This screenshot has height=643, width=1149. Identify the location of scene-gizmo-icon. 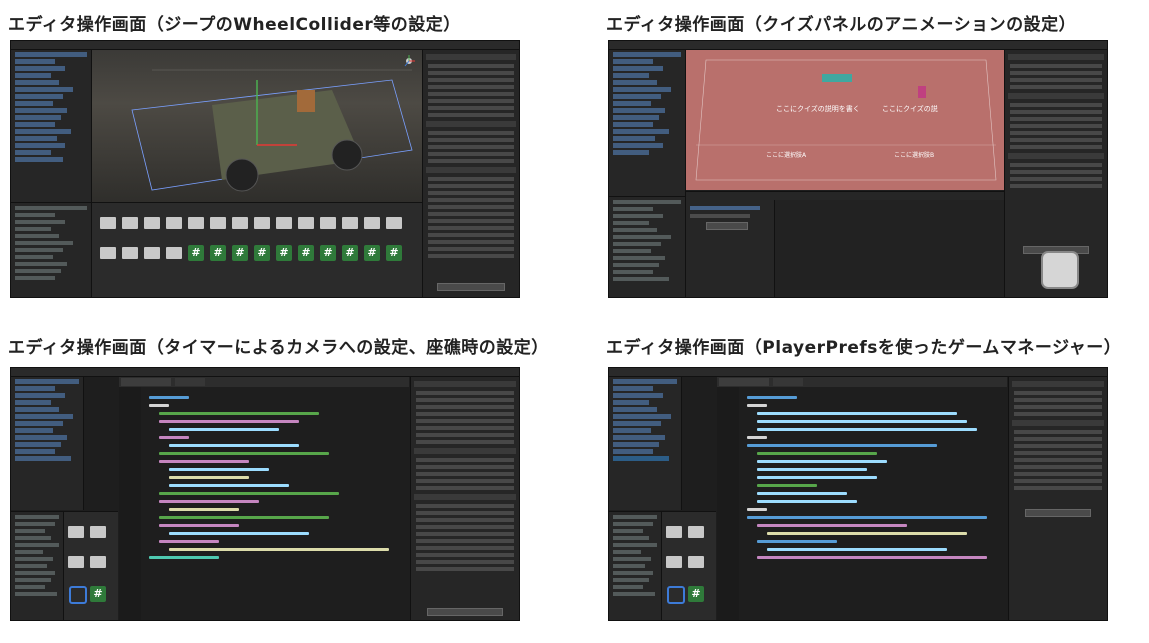
(409, 61).